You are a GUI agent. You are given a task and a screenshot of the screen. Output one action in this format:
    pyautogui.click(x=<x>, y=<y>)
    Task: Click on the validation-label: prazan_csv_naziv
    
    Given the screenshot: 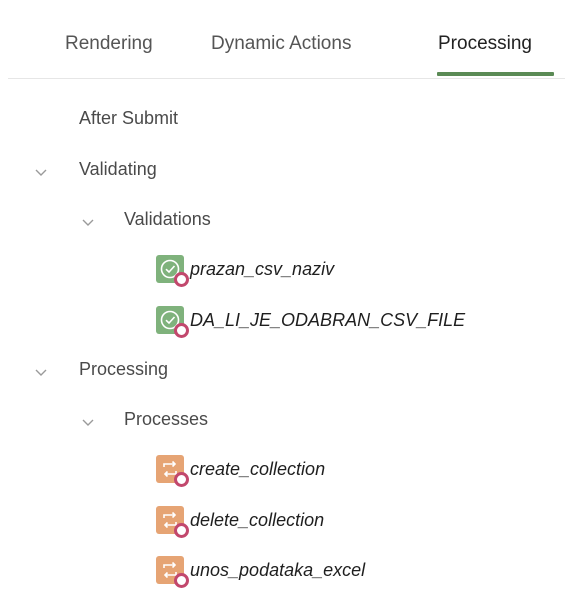 What is the action you would take?
    pyautogui.click(x=262, y=268)
    